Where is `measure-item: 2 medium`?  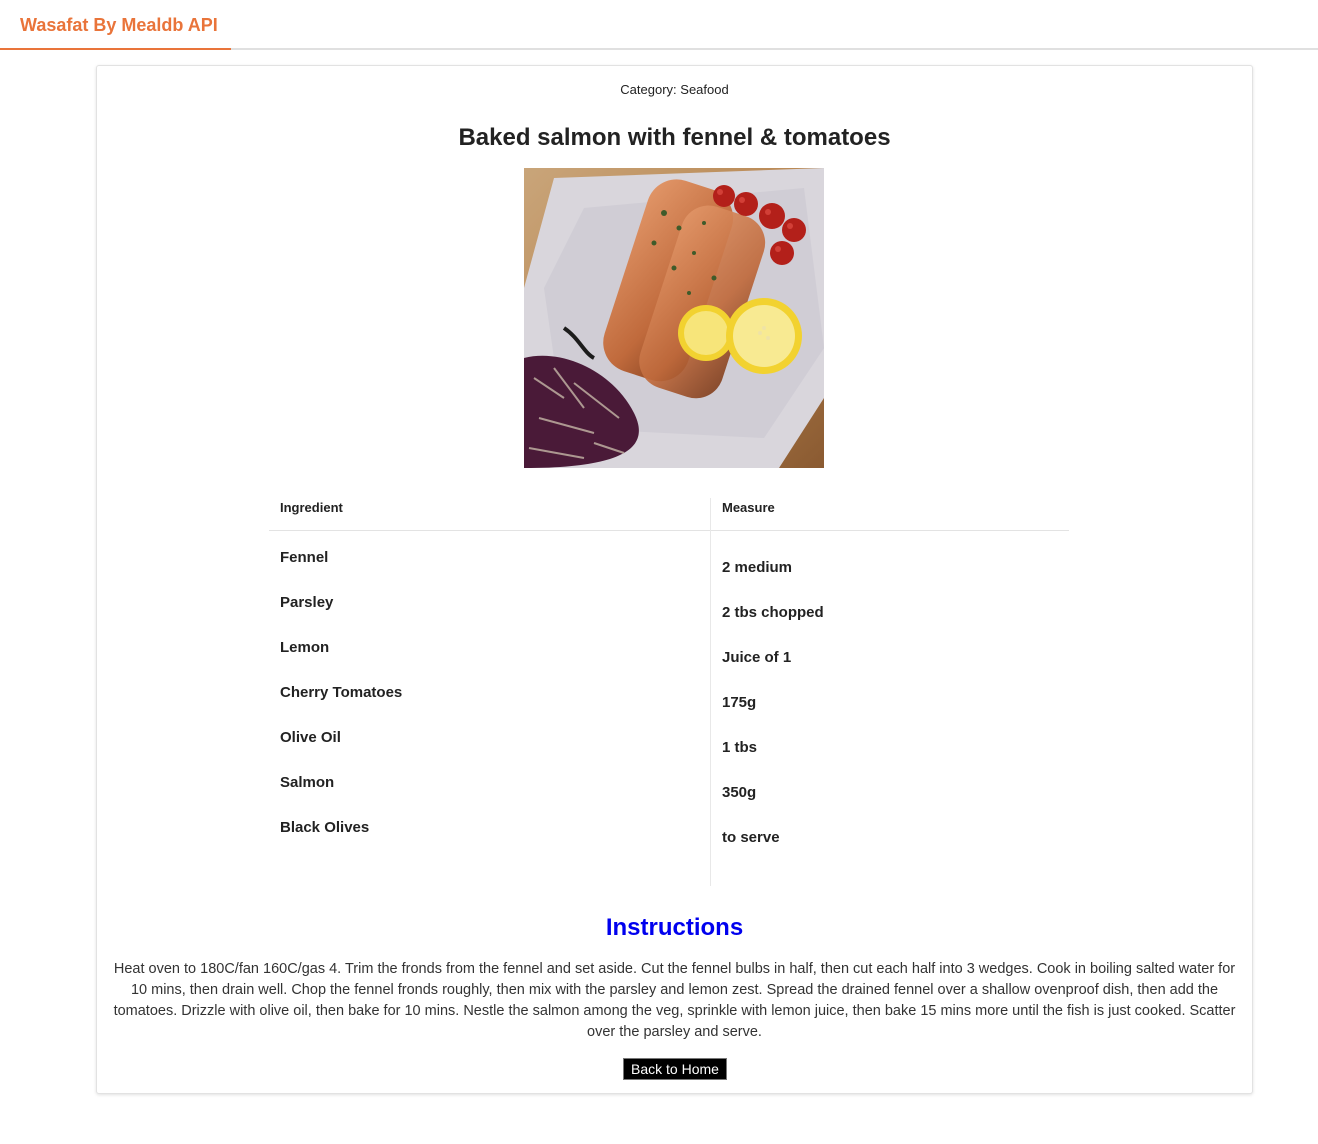
measure-item: 2 medium is located at coordinates (757, 567).